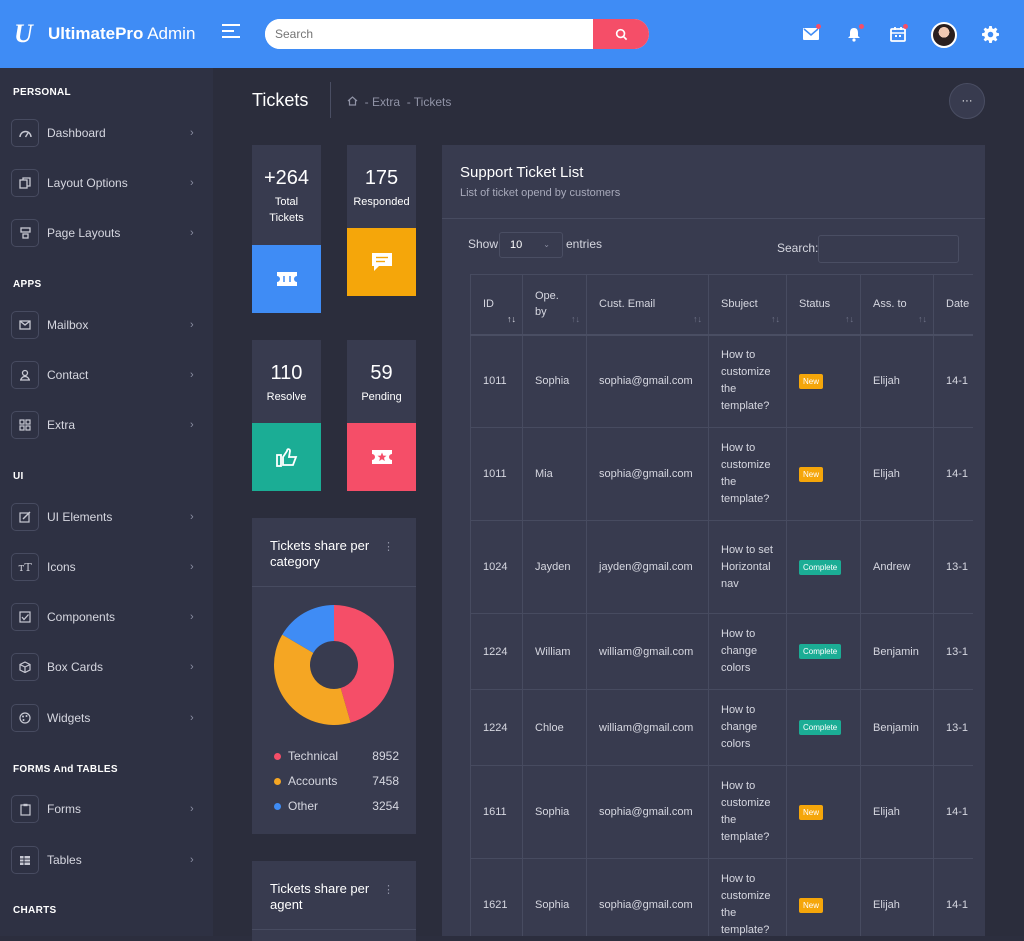 Image resolution: width=1024 pixels, height=941 pixels. I want to click on text-icon: ᴛT, so click(25, 567).